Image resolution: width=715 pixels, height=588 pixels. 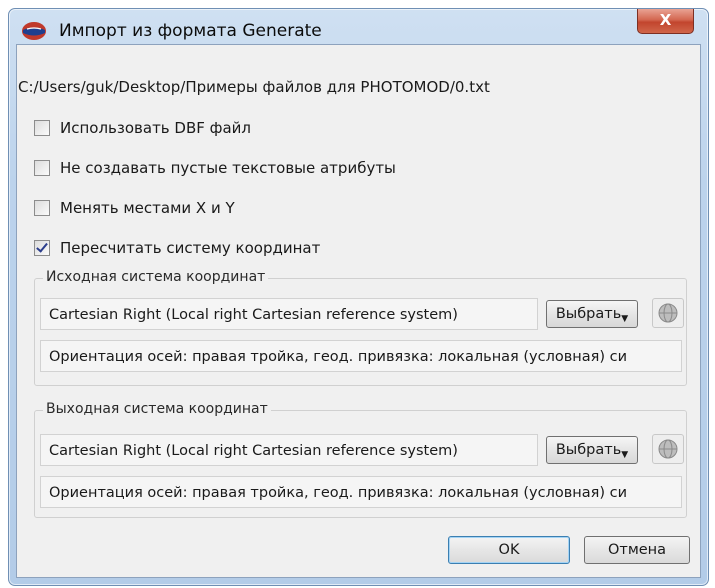 What do you see at coordinates (34, 31) in the screenshot?
I see `app-icon` at bounding box center [34, 31].